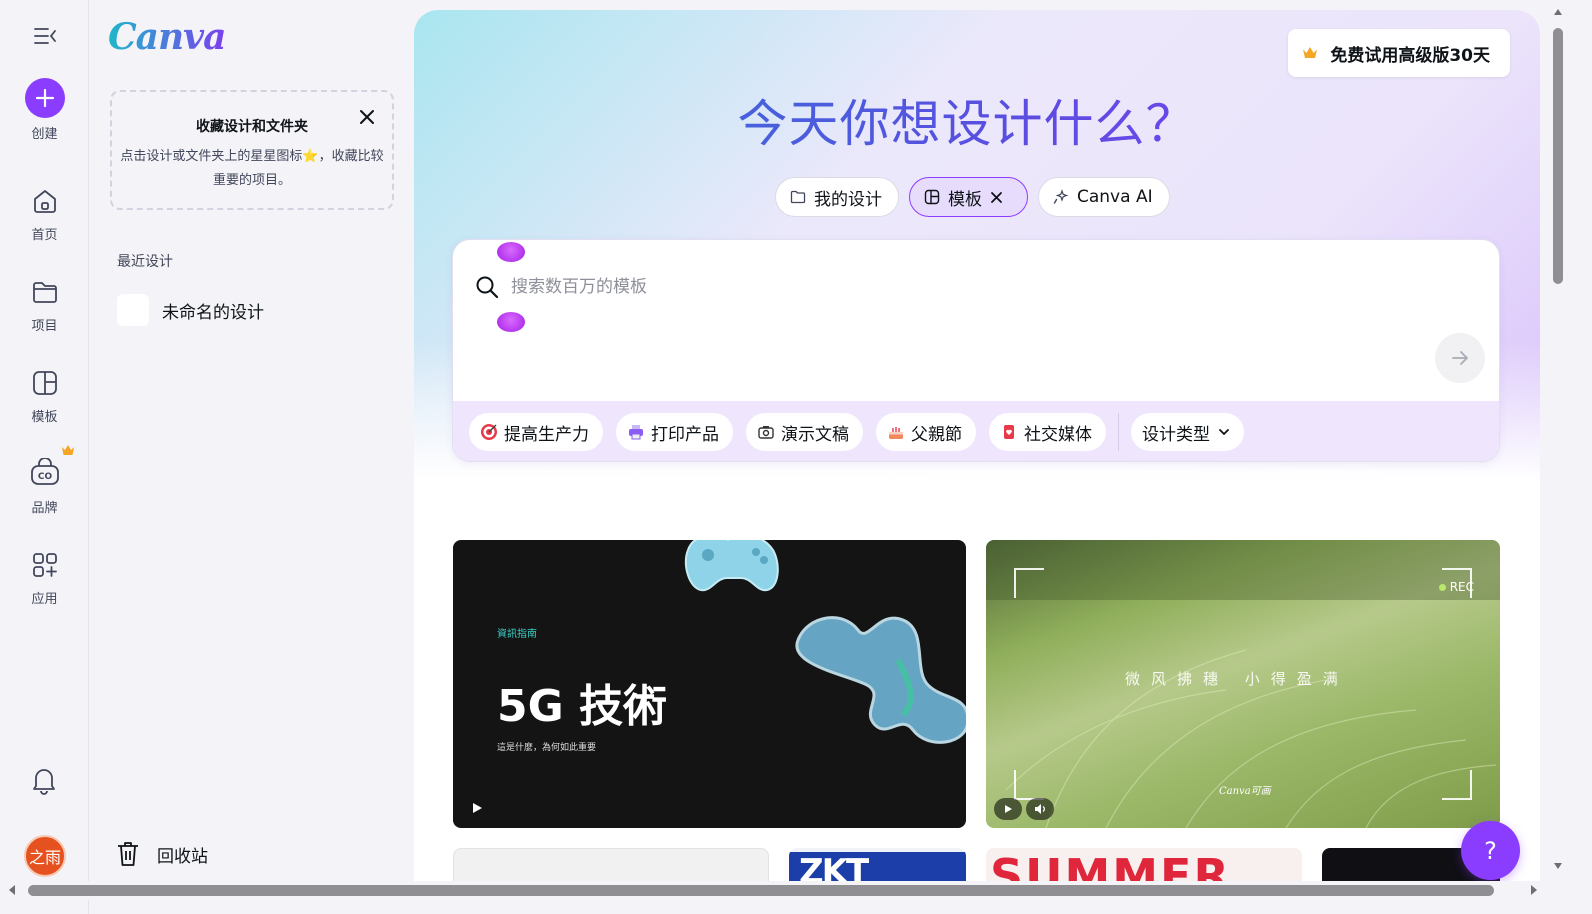 The height and width of the screenshot is (914, 1592). Describe the element at coordinates (190, 310) in the screenshot. I see `recent-design-item: 未命名的设计` at that location.